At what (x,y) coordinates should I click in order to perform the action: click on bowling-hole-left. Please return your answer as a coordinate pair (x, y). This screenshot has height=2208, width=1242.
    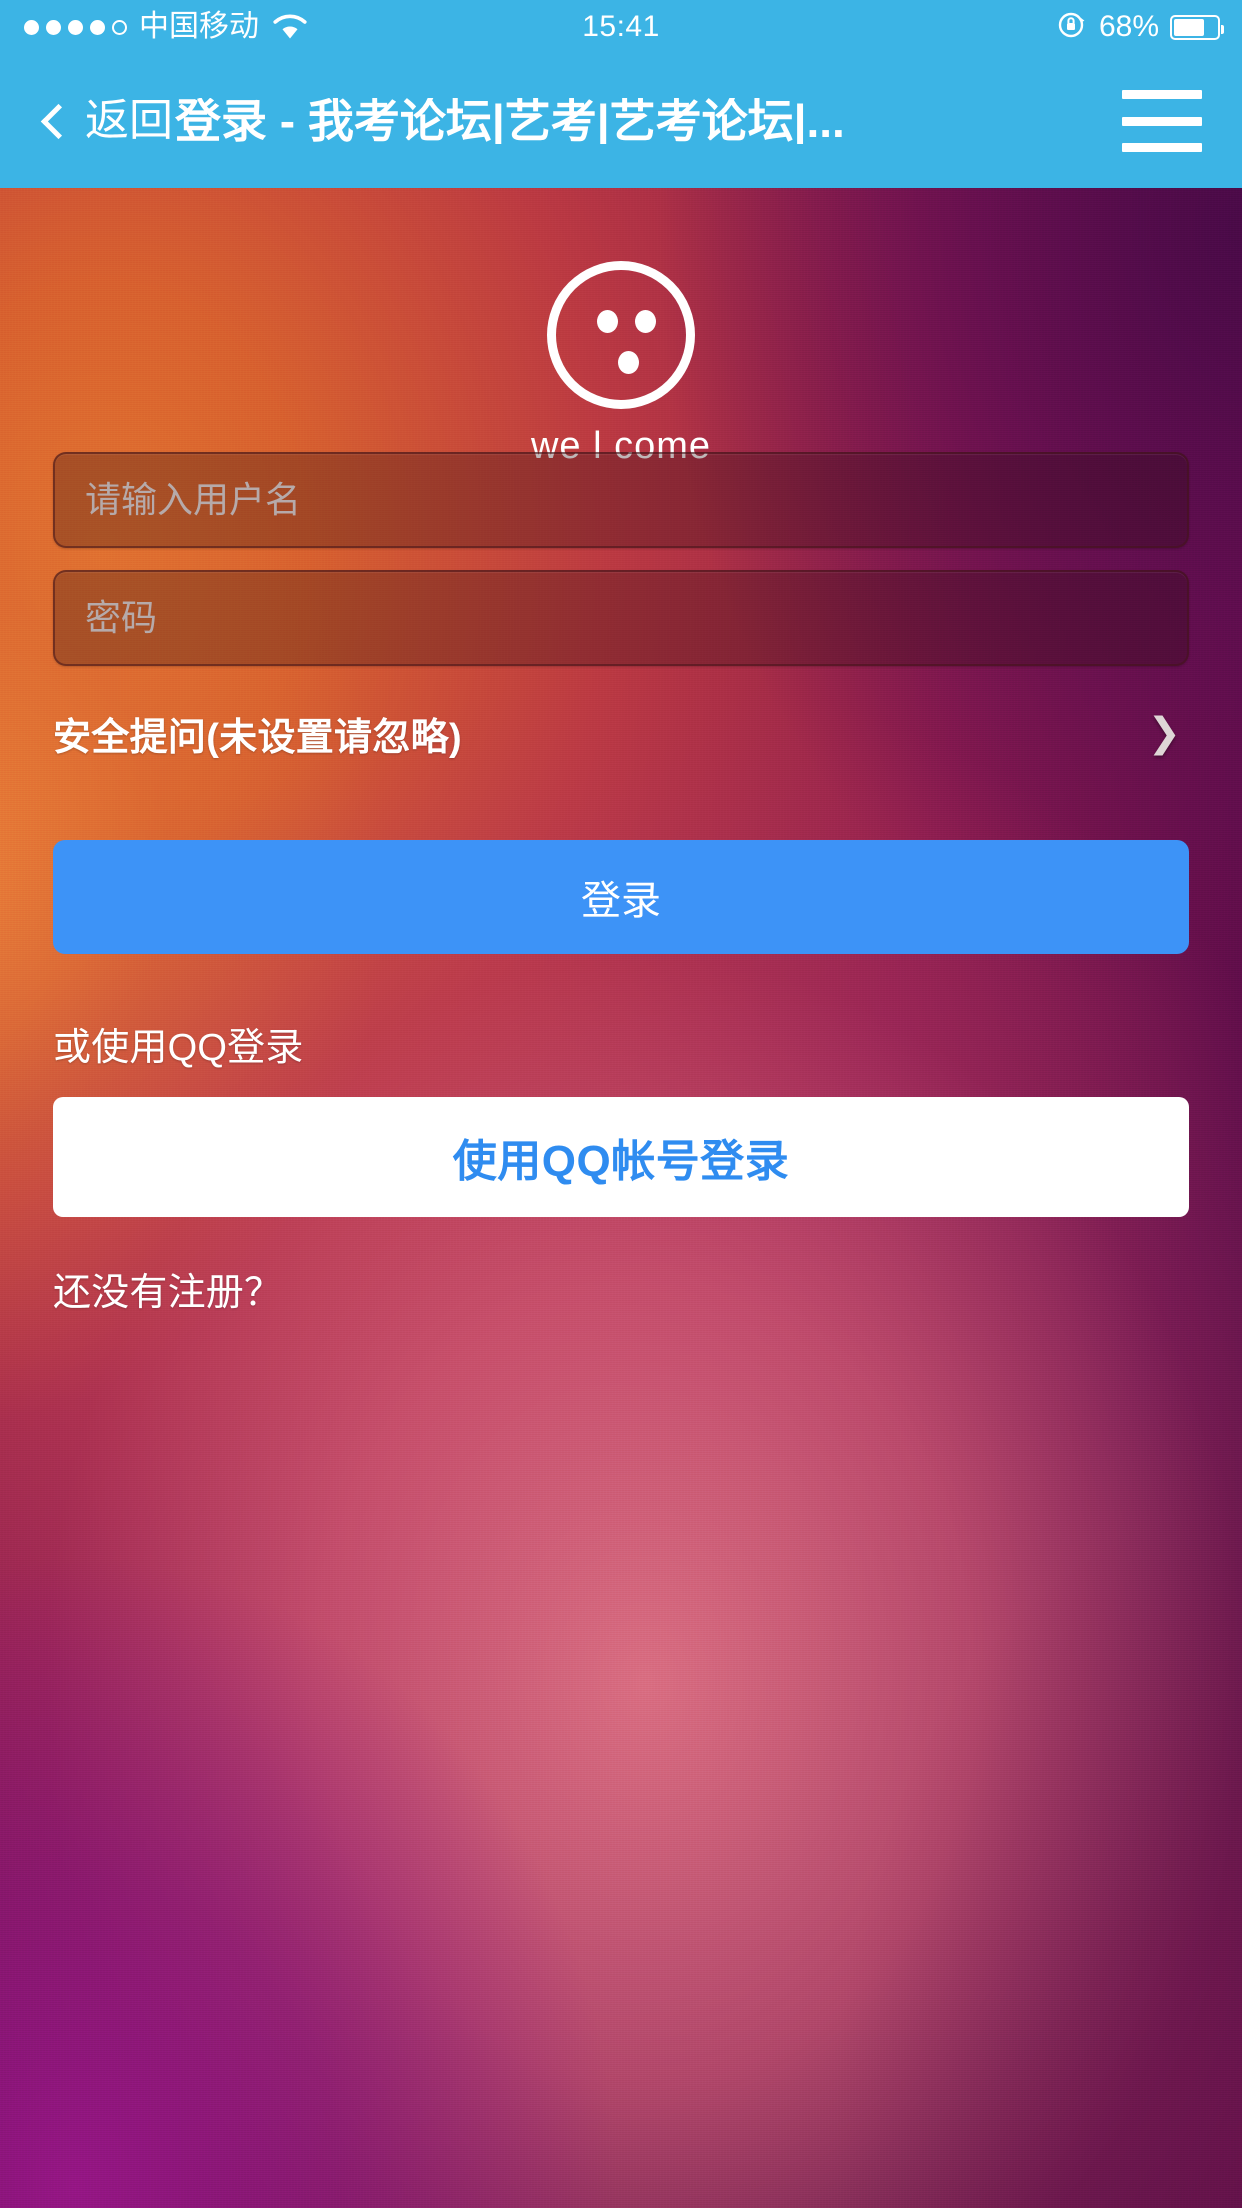
    Looking at the image, I should click on (607, 321).